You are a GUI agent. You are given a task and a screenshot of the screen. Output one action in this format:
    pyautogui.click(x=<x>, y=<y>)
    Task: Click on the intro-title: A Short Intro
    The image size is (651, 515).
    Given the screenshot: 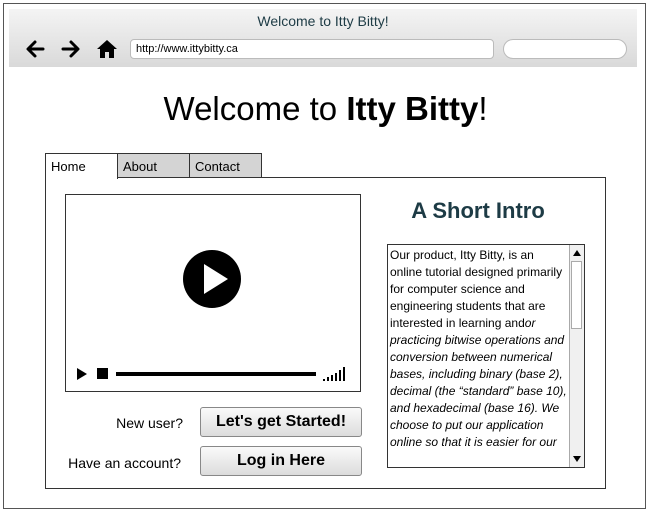 What is the action you would take?
    pyautogui.click(x=478, y=210)
    